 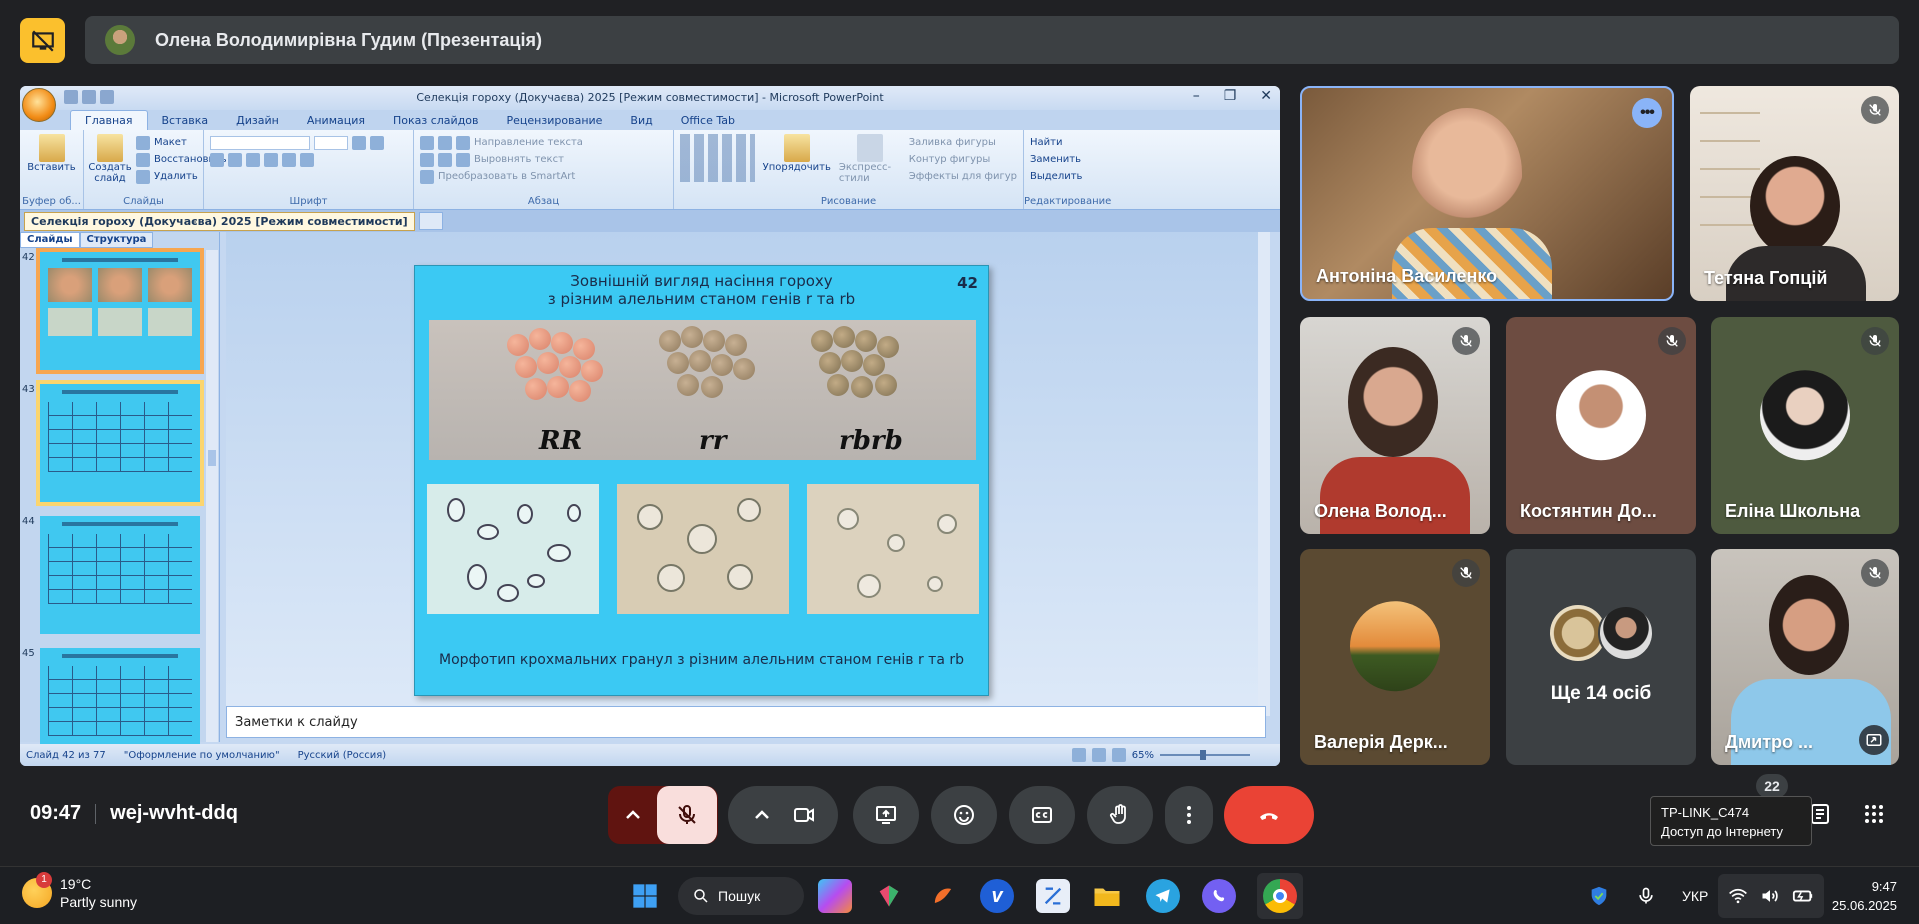 I want to click on underline-icon, so click(x=253, y=159).